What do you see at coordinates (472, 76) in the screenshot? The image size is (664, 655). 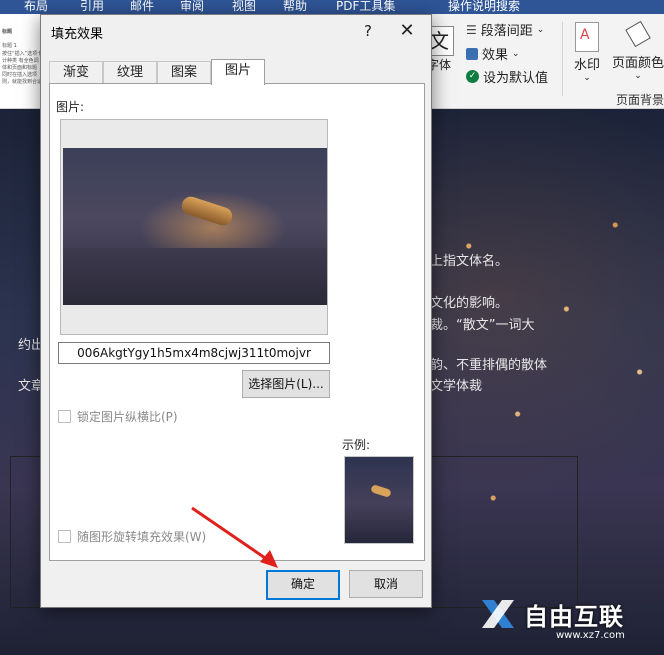 I see `checkmark-icon: ✓` at bounding box center [472, 76].